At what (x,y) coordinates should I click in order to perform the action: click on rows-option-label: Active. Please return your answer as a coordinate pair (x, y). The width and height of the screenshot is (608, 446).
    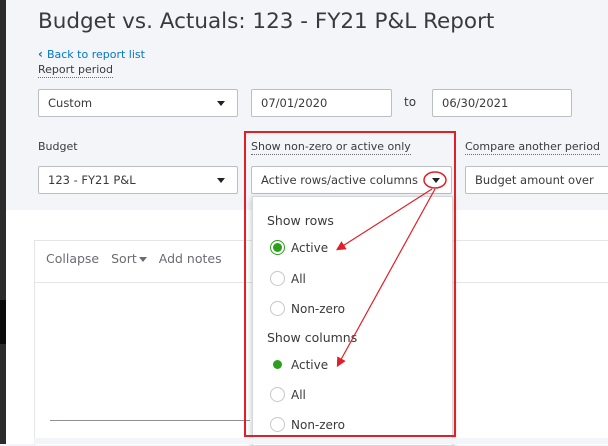
    Looking at the image, I should click on (310, 247).